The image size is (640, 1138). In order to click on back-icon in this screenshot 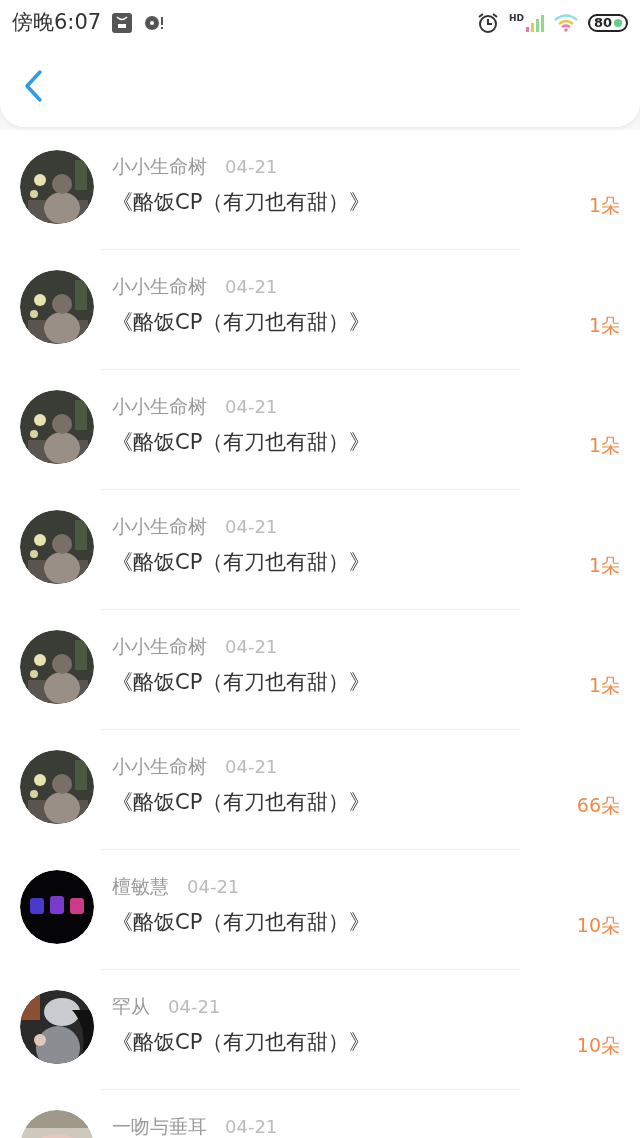, I will do `click(33, 86)`.